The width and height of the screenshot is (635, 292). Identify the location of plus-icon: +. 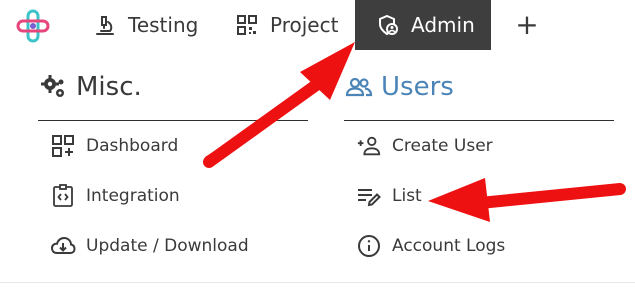
(527, 24).